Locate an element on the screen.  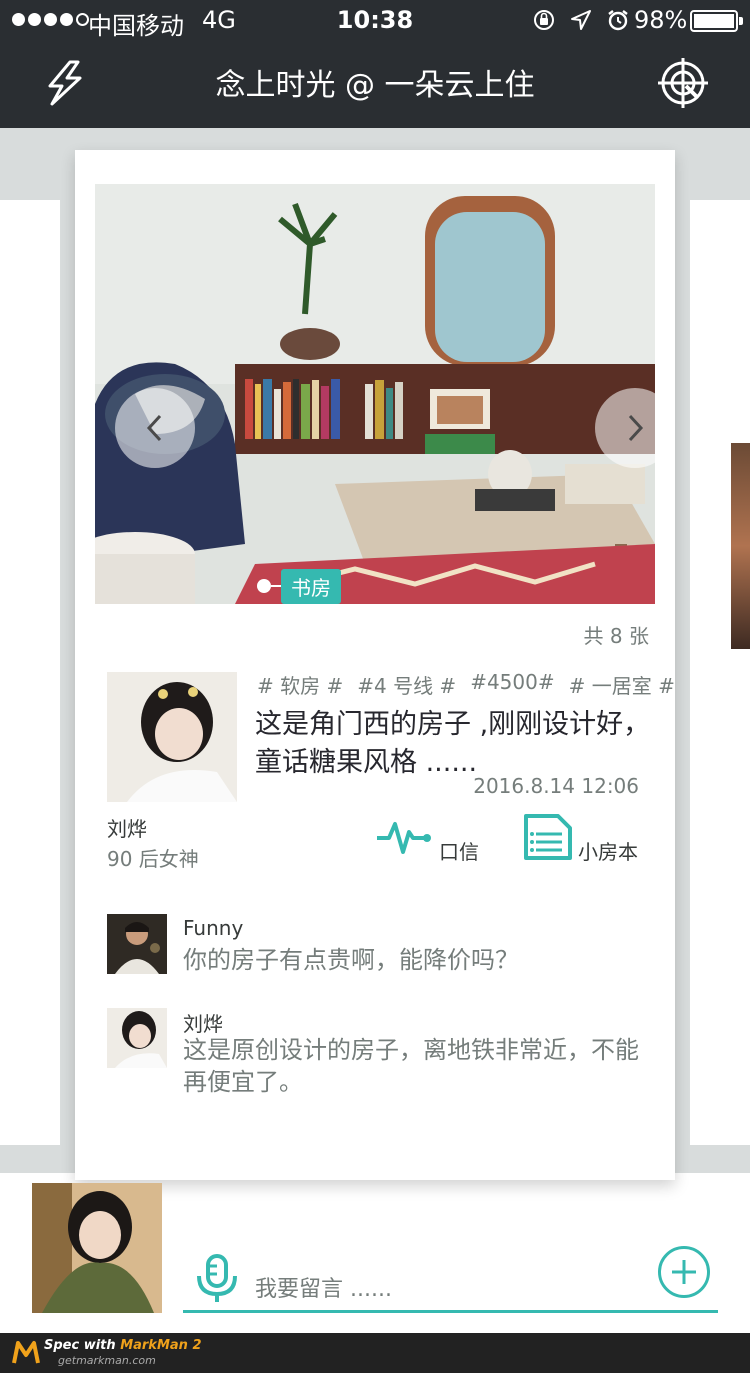
battery-icon is located at coordinates (714, 21).